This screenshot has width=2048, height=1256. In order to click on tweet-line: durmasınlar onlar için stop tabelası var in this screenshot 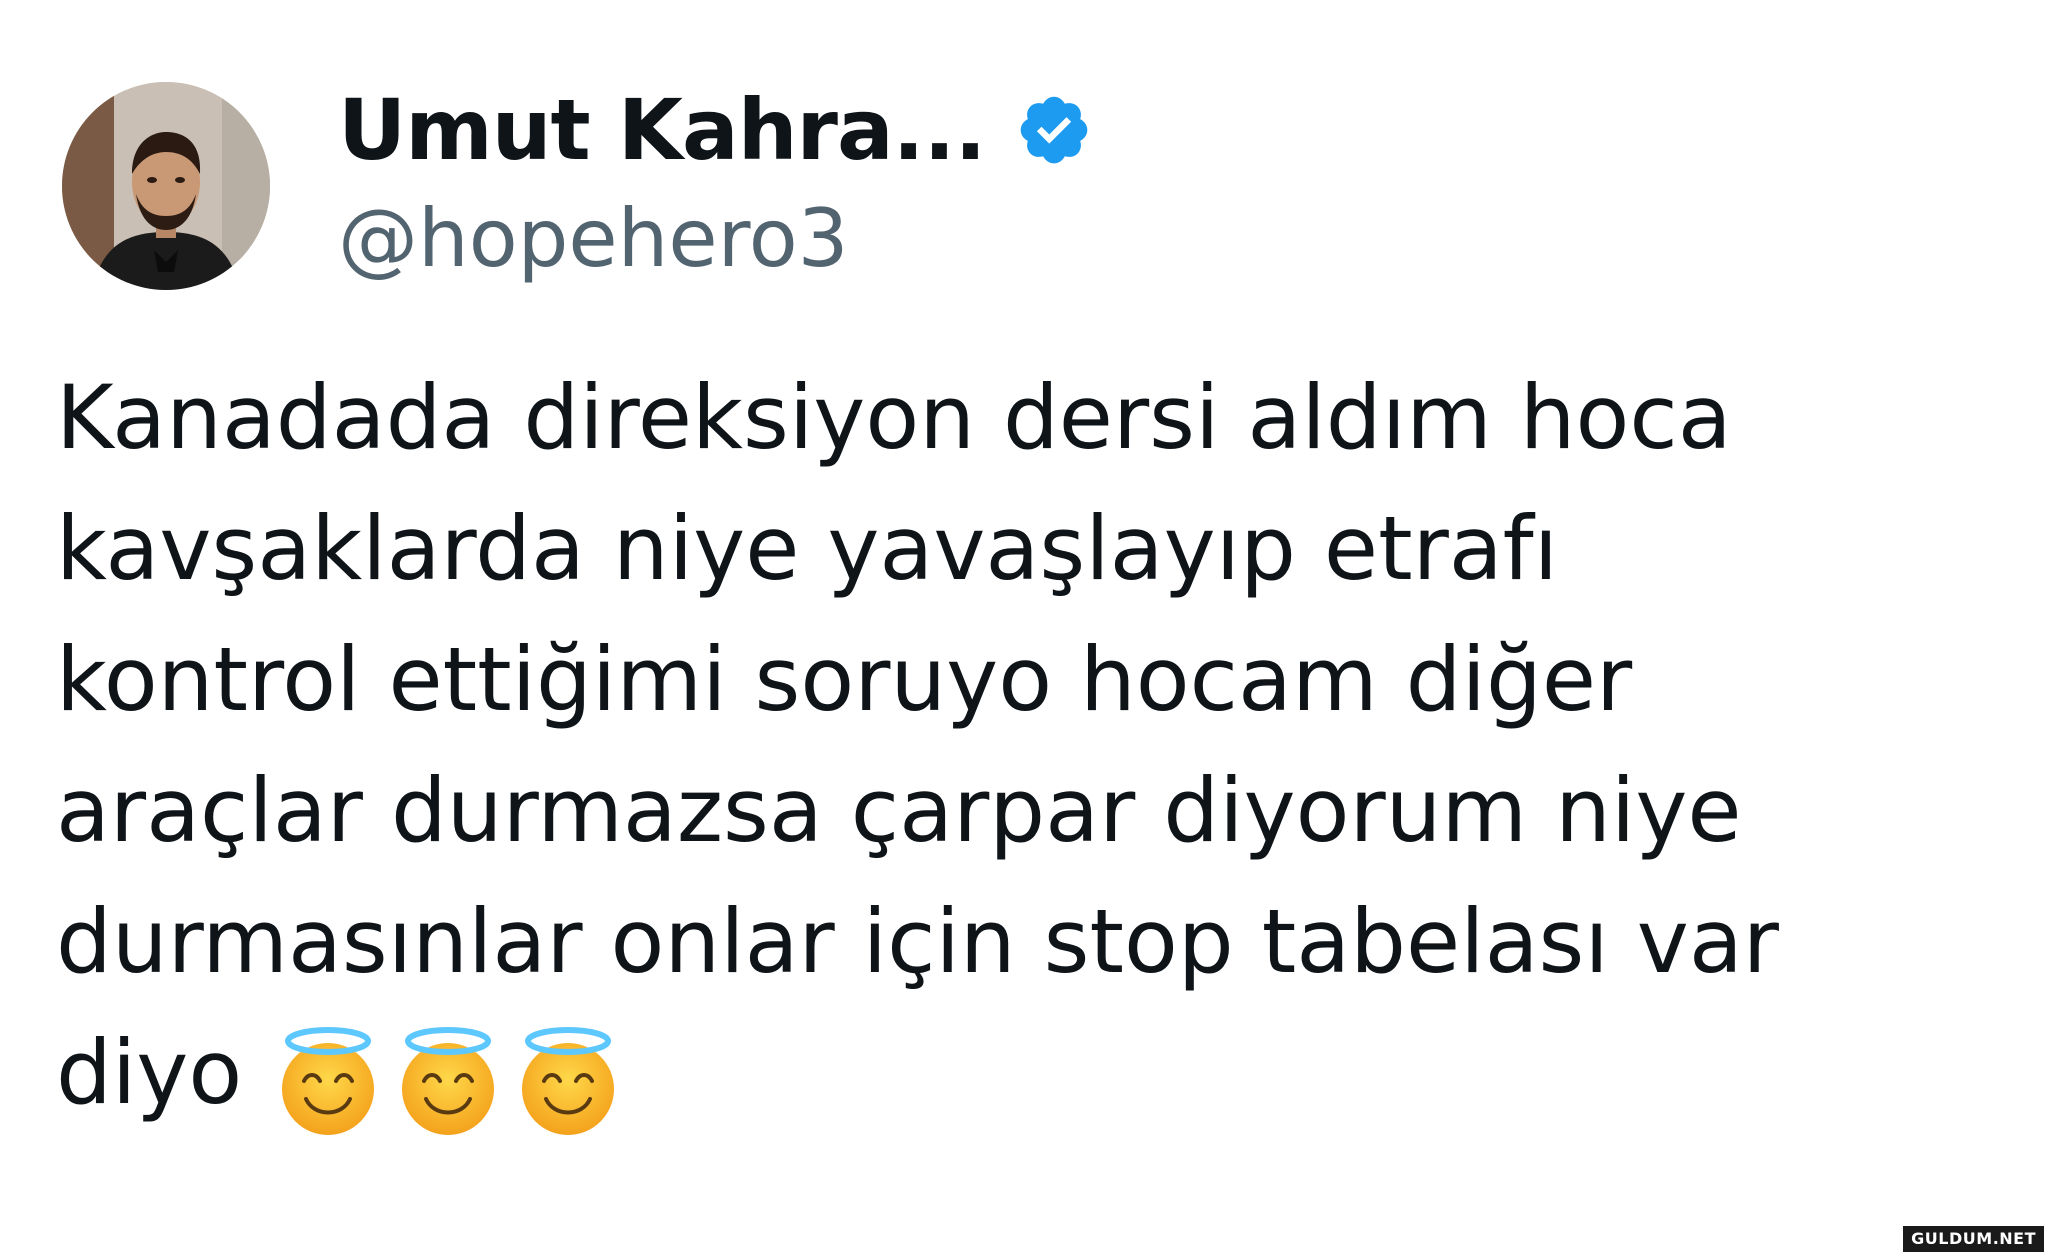, I will do `click(917, 941)`.